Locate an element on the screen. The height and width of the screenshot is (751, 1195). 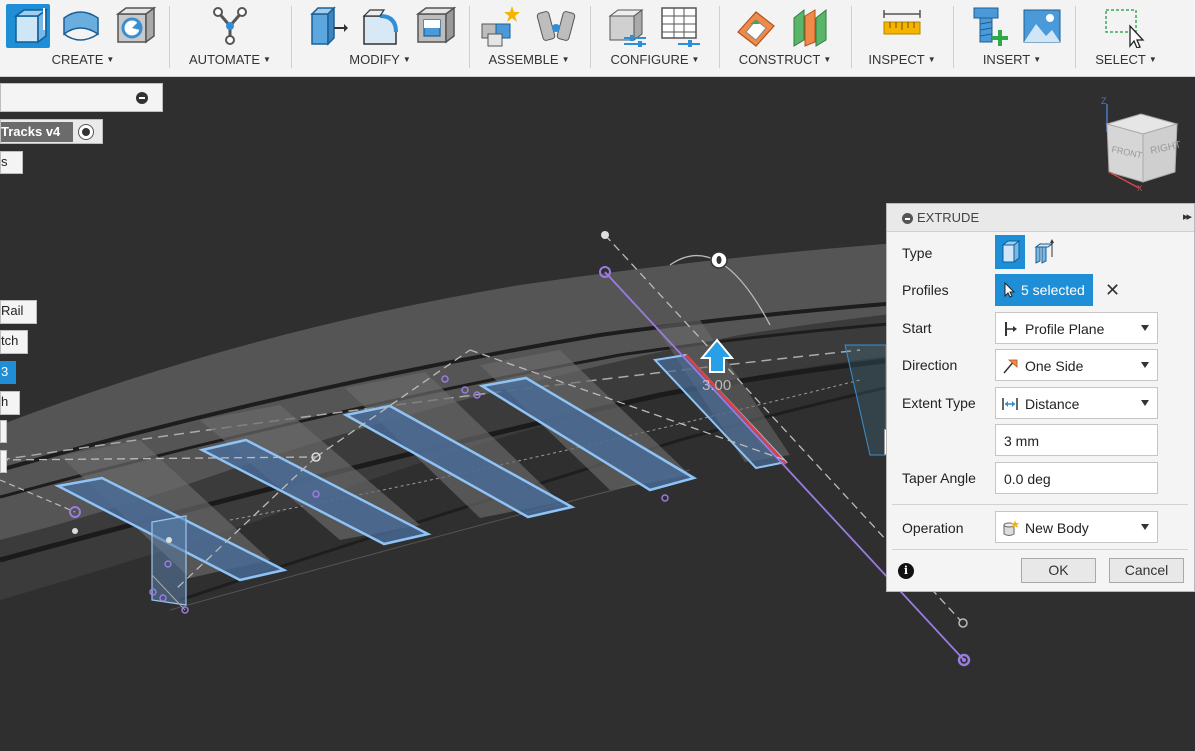
profiles-label: Profiles is located at coordinates (925, 290).